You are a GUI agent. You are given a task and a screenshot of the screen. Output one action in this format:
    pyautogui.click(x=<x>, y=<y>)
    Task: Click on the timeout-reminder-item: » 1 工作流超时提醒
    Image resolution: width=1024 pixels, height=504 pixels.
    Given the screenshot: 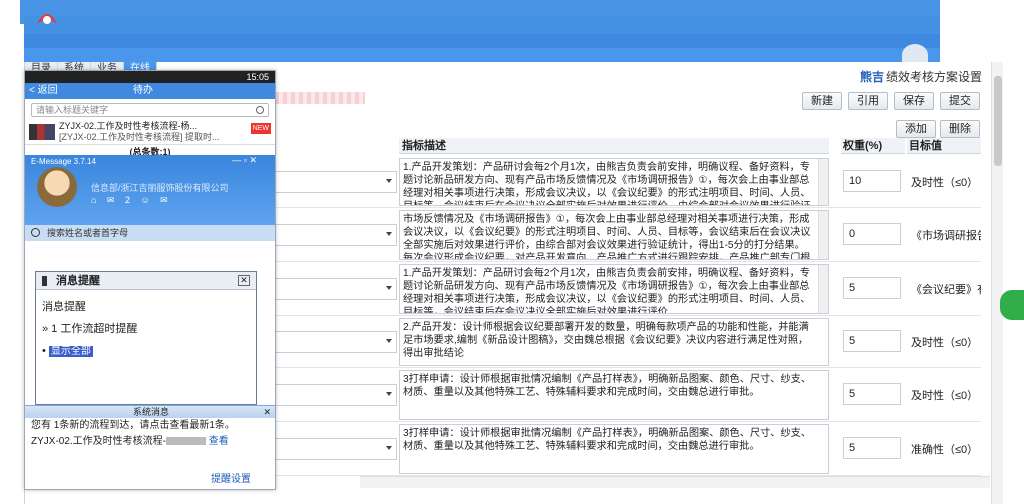 What is the action you would take?
    pyautogui.click(x=146, y=329)
    